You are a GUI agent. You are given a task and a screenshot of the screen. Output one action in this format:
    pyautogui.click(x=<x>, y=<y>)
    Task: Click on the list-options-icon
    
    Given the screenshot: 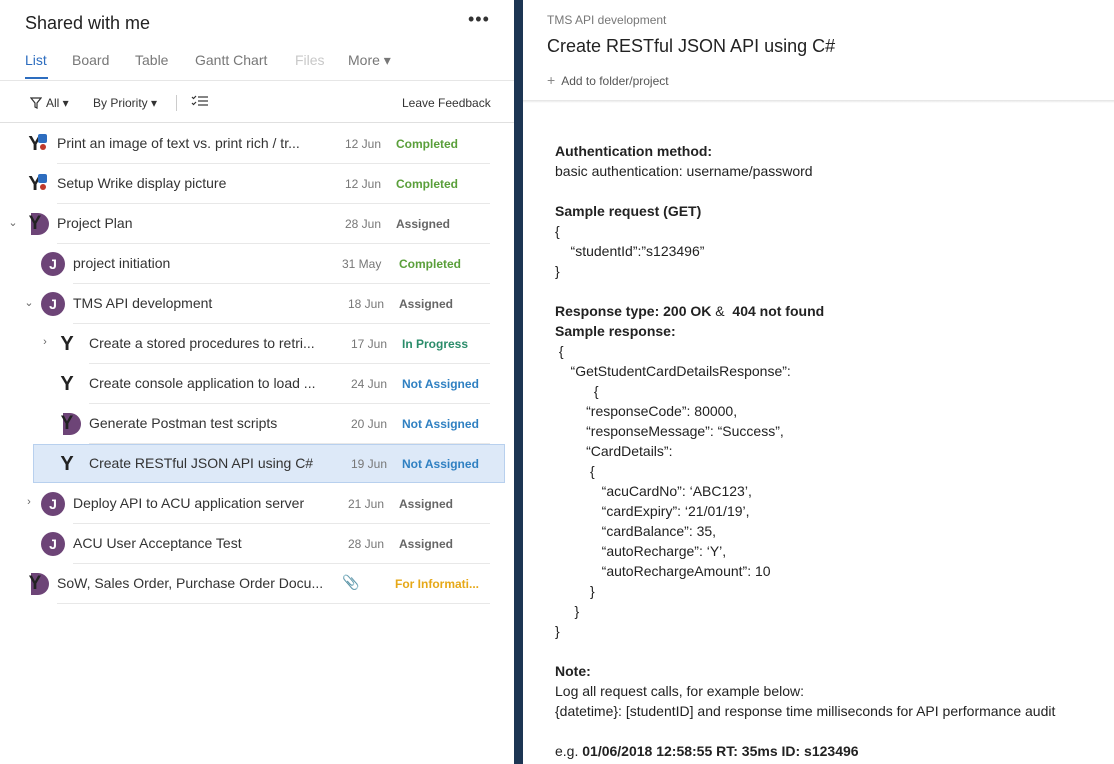 What is the action you would take?
    pyautogui.click(x=200, y=102)
    